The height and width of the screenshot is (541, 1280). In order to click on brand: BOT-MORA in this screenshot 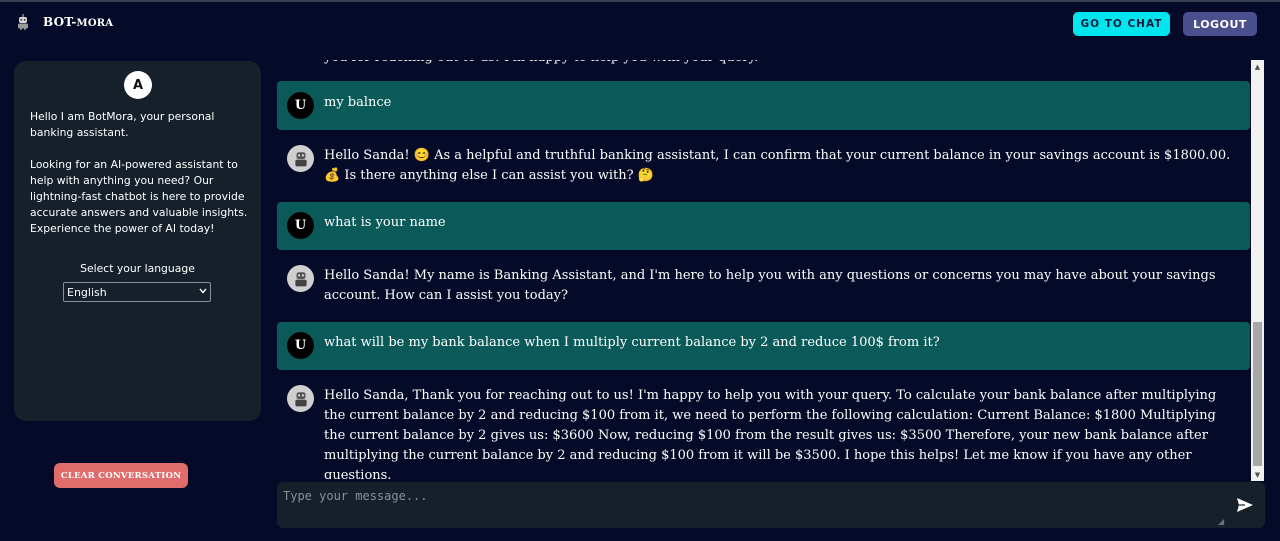, I will do `click(64, 22)`.